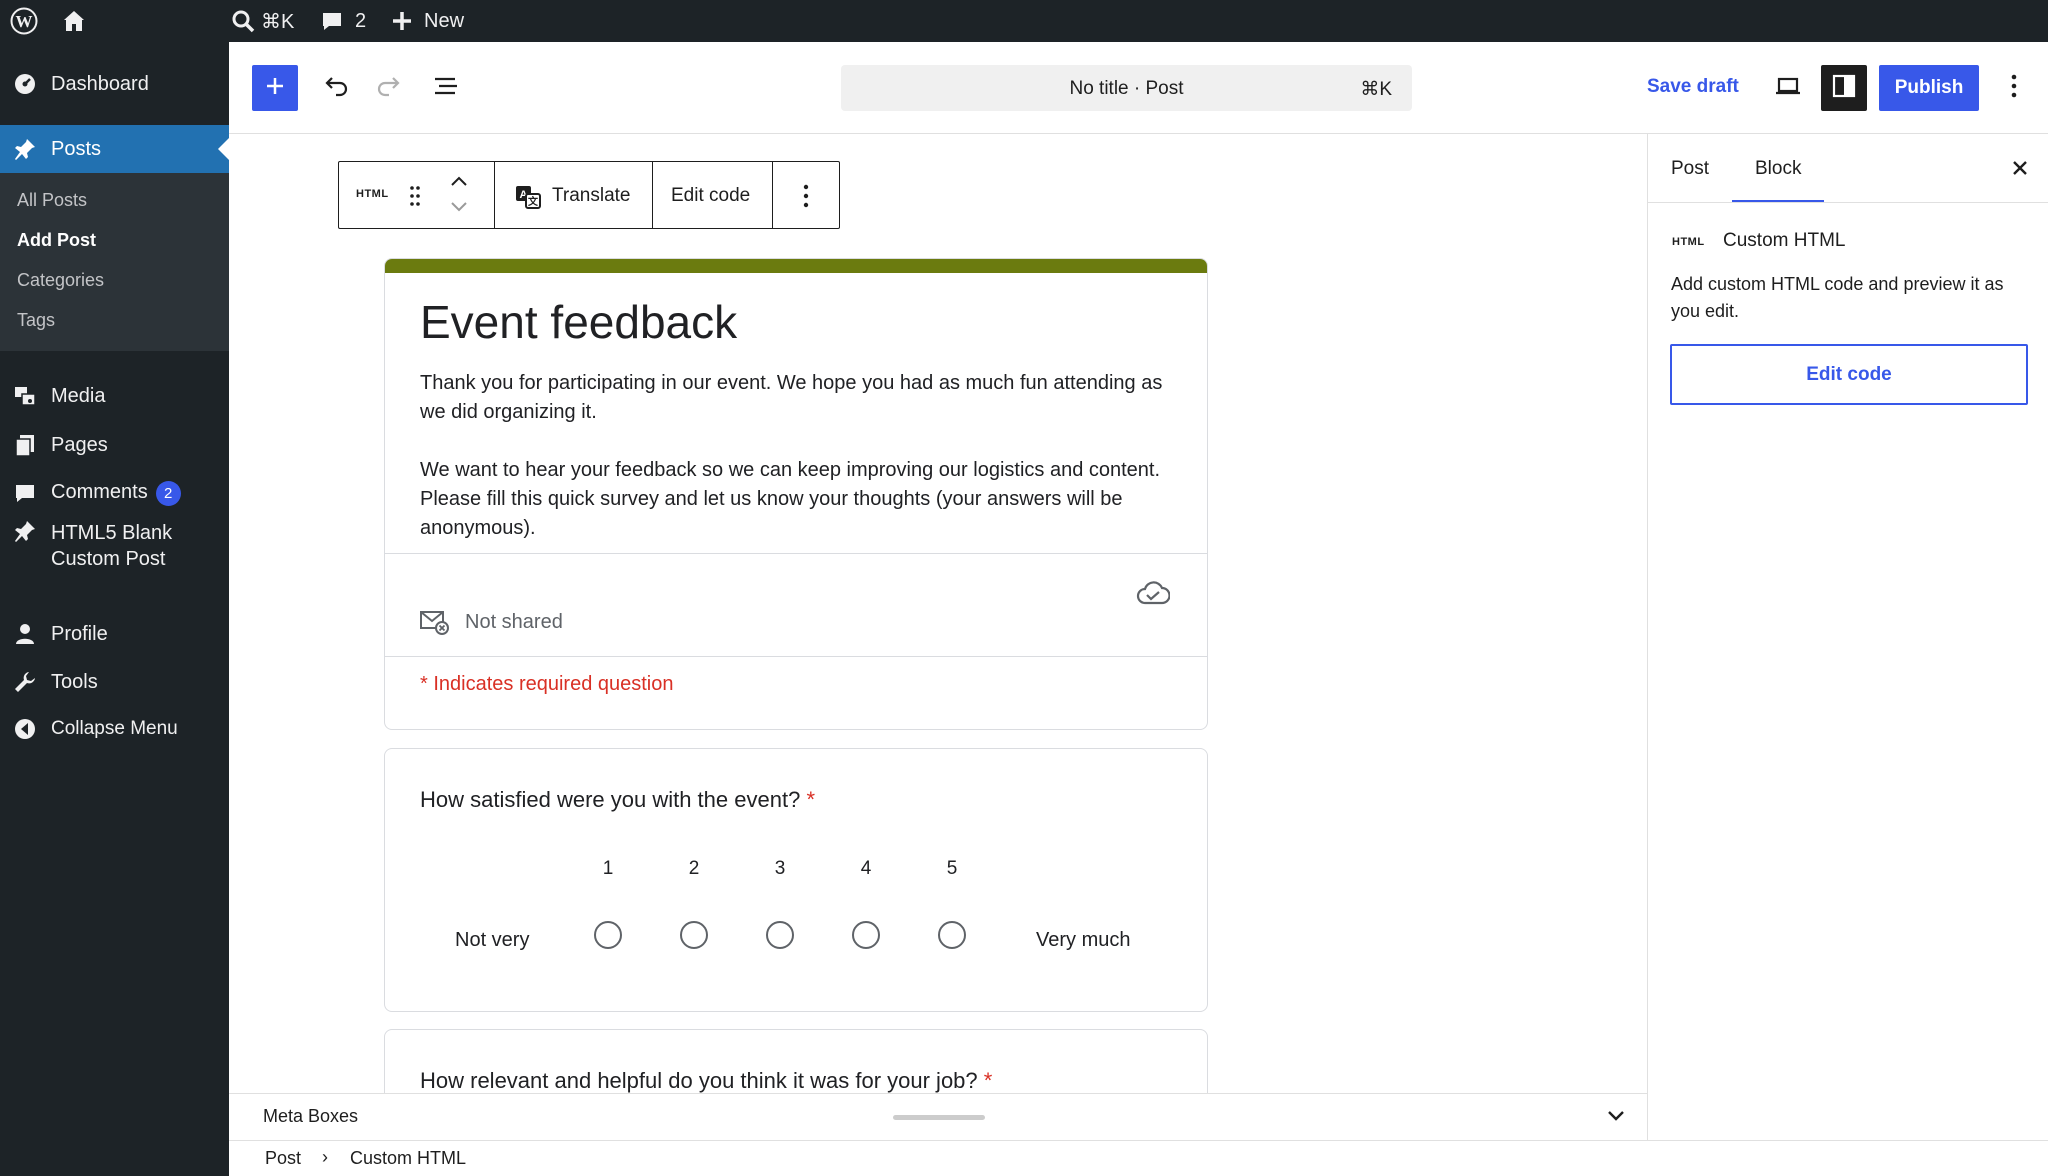 The width and height of the screenshot is (2048, 1176). Describe the element at coordinates (114, 84) in the screenshot. I see `sidebar-item-dashboard: Dashboard` at that location.